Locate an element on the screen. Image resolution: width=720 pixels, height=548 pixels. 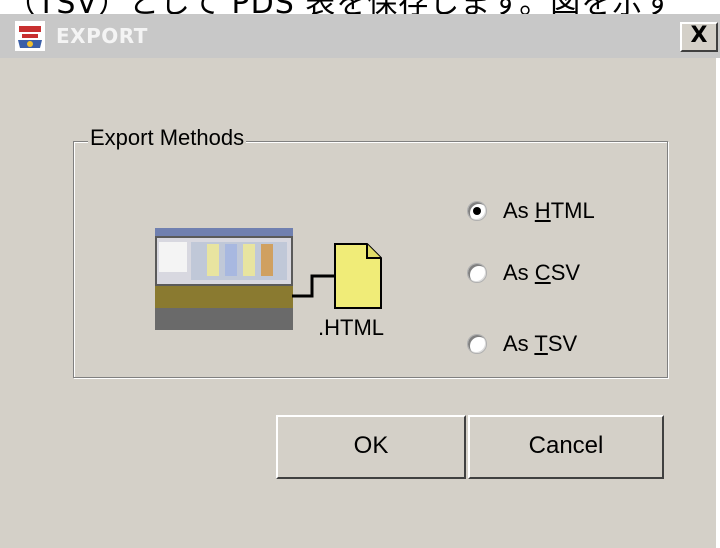
table-preview-image is located at coordinates (224, 279).